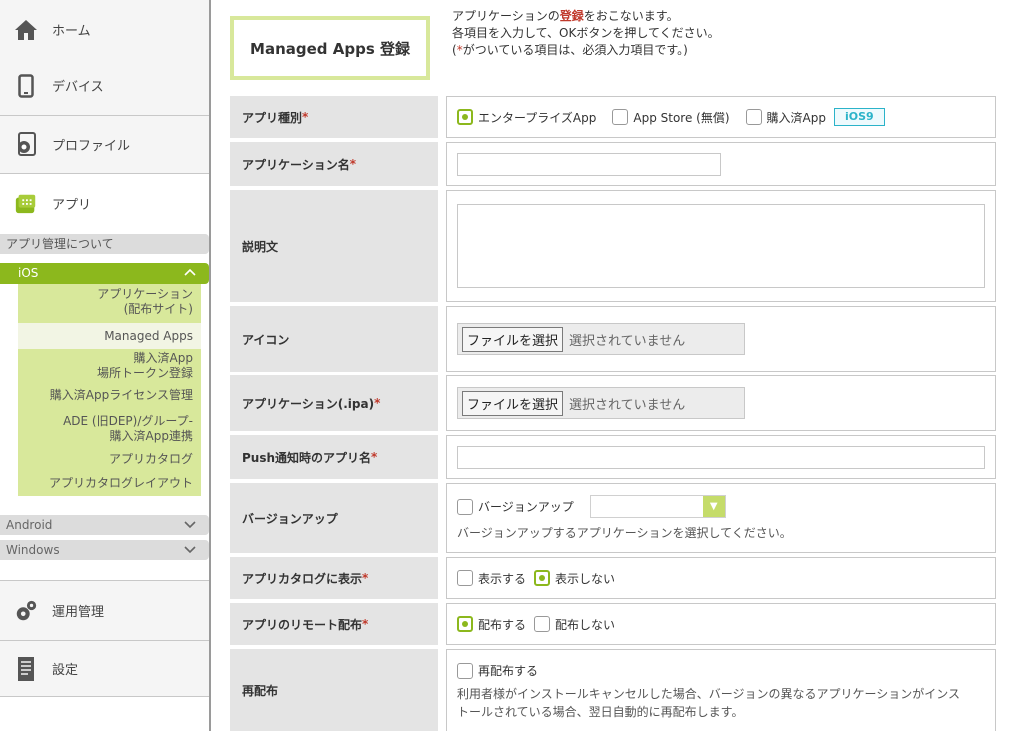 The width and height of the screenshot is (1024, 731). I want to click on ios-item-app-catalog: アプリカタログ, so click(151, 459).